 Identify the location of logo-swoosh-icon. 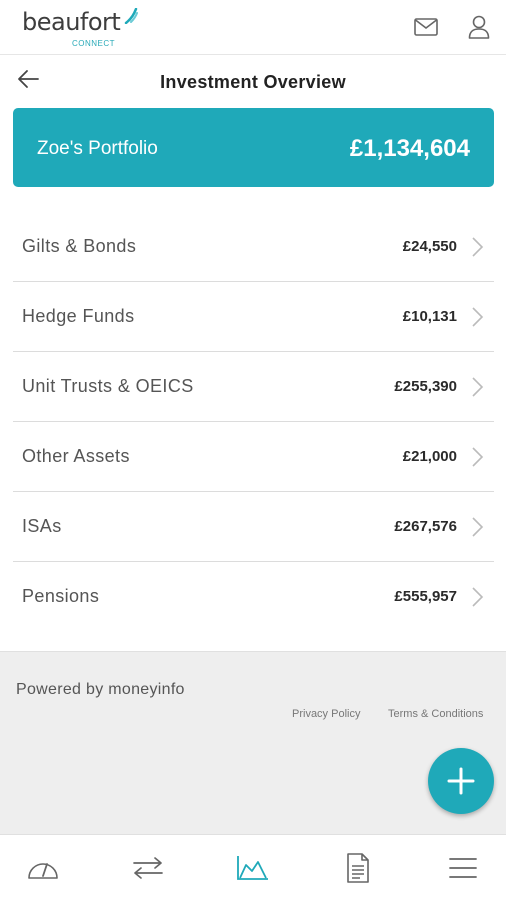
(131, 16).